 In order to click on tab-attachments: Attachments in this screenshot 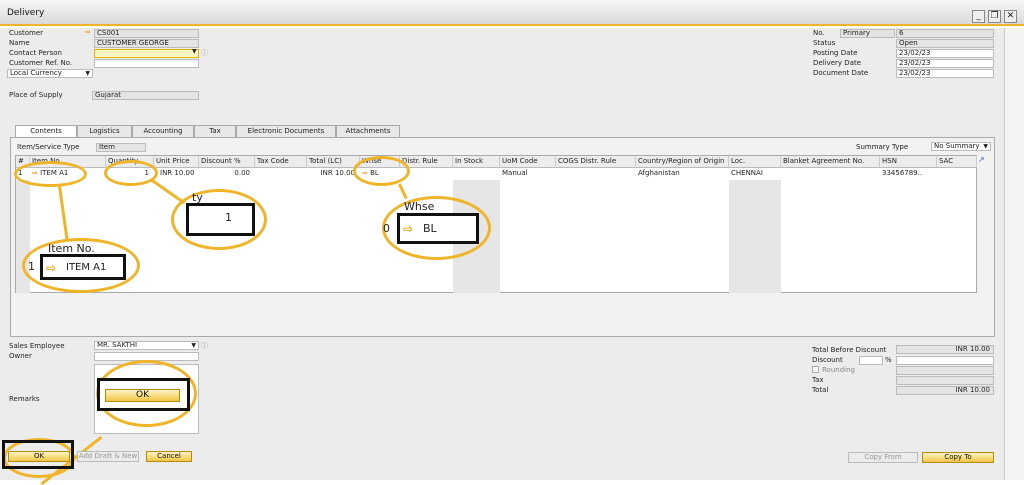, I will do `click(368, 131)`.